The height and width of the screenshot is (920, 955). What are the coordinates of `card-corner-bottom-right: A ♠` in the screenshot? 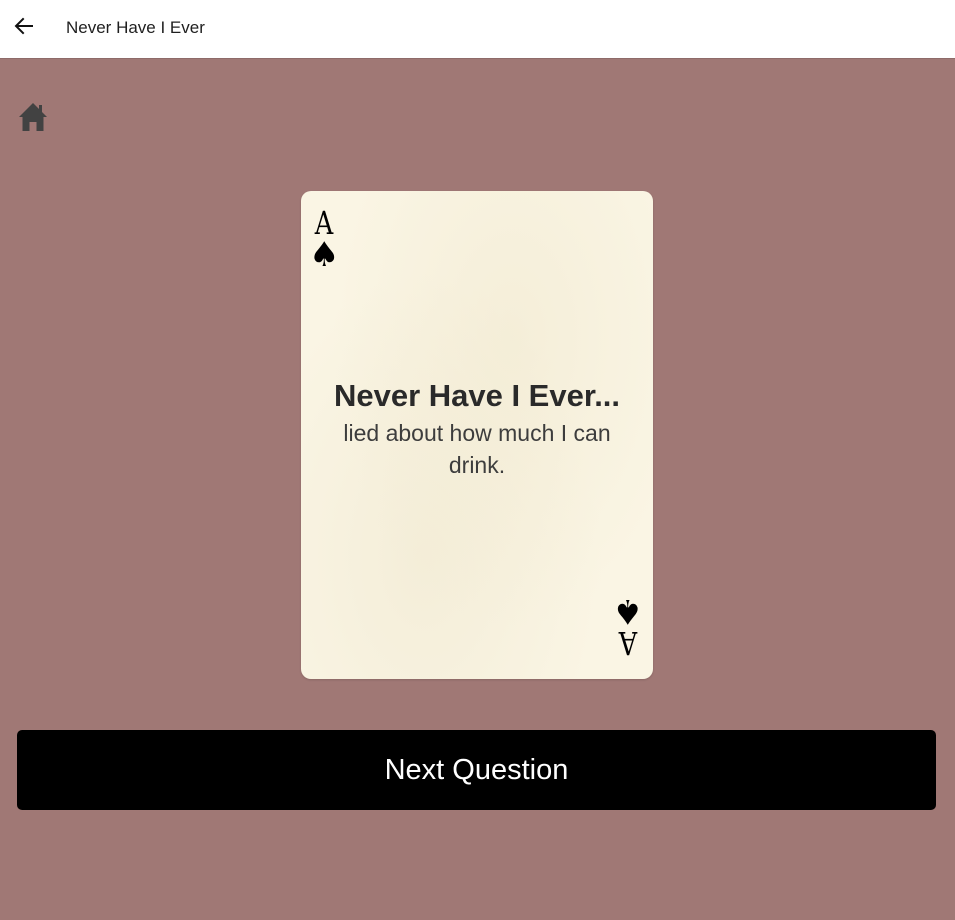 It's located at (627, 626).